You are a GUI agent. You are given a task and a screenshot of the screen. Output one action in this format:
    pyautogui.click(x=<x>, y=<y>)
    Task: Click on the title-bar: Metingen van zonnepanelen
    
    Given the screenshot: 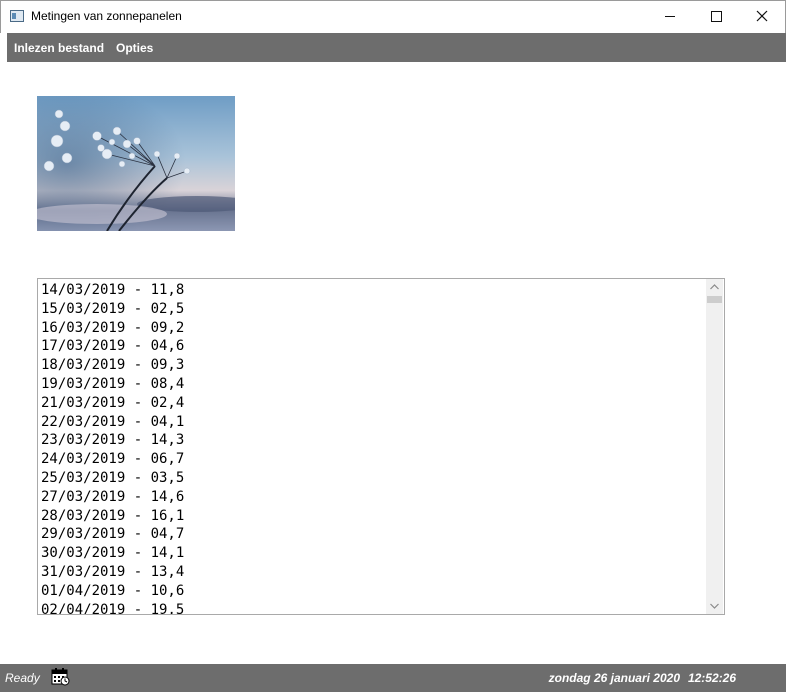 What is the action you would take?
    pyautogui.click(x=393, y=16)
    